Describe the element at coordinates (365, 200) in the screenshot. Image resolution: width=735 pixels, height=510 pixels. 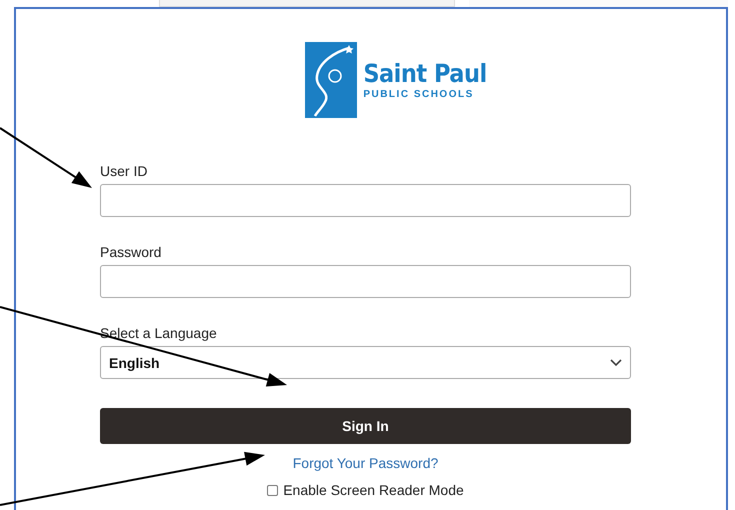
I see `user-id-field` at that location.